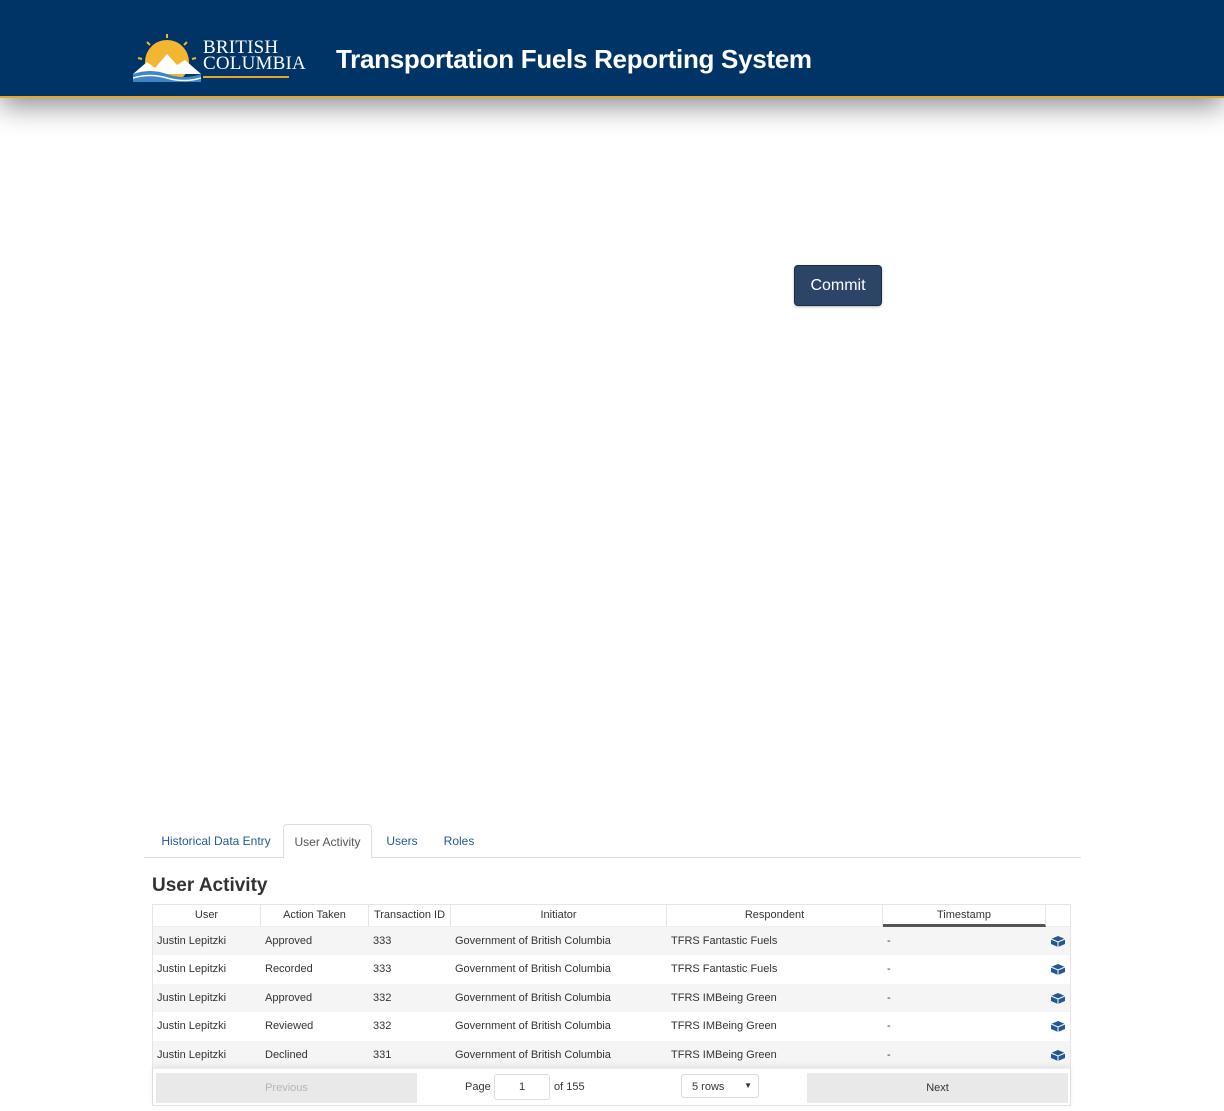 The image size is (1224, 1111). I want to click on rows-per-page-select: 5 rows ▼, so click(720, 1086).